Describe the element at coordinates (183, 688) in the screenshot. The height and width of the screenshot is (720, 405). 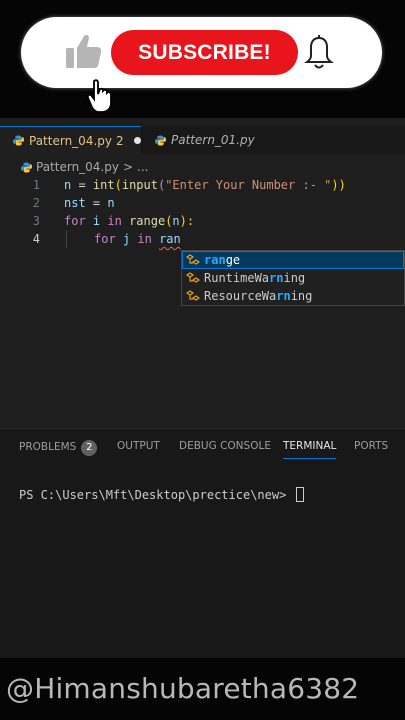
I see `channel-watermark: @Himanshubaretha6382` at that location.